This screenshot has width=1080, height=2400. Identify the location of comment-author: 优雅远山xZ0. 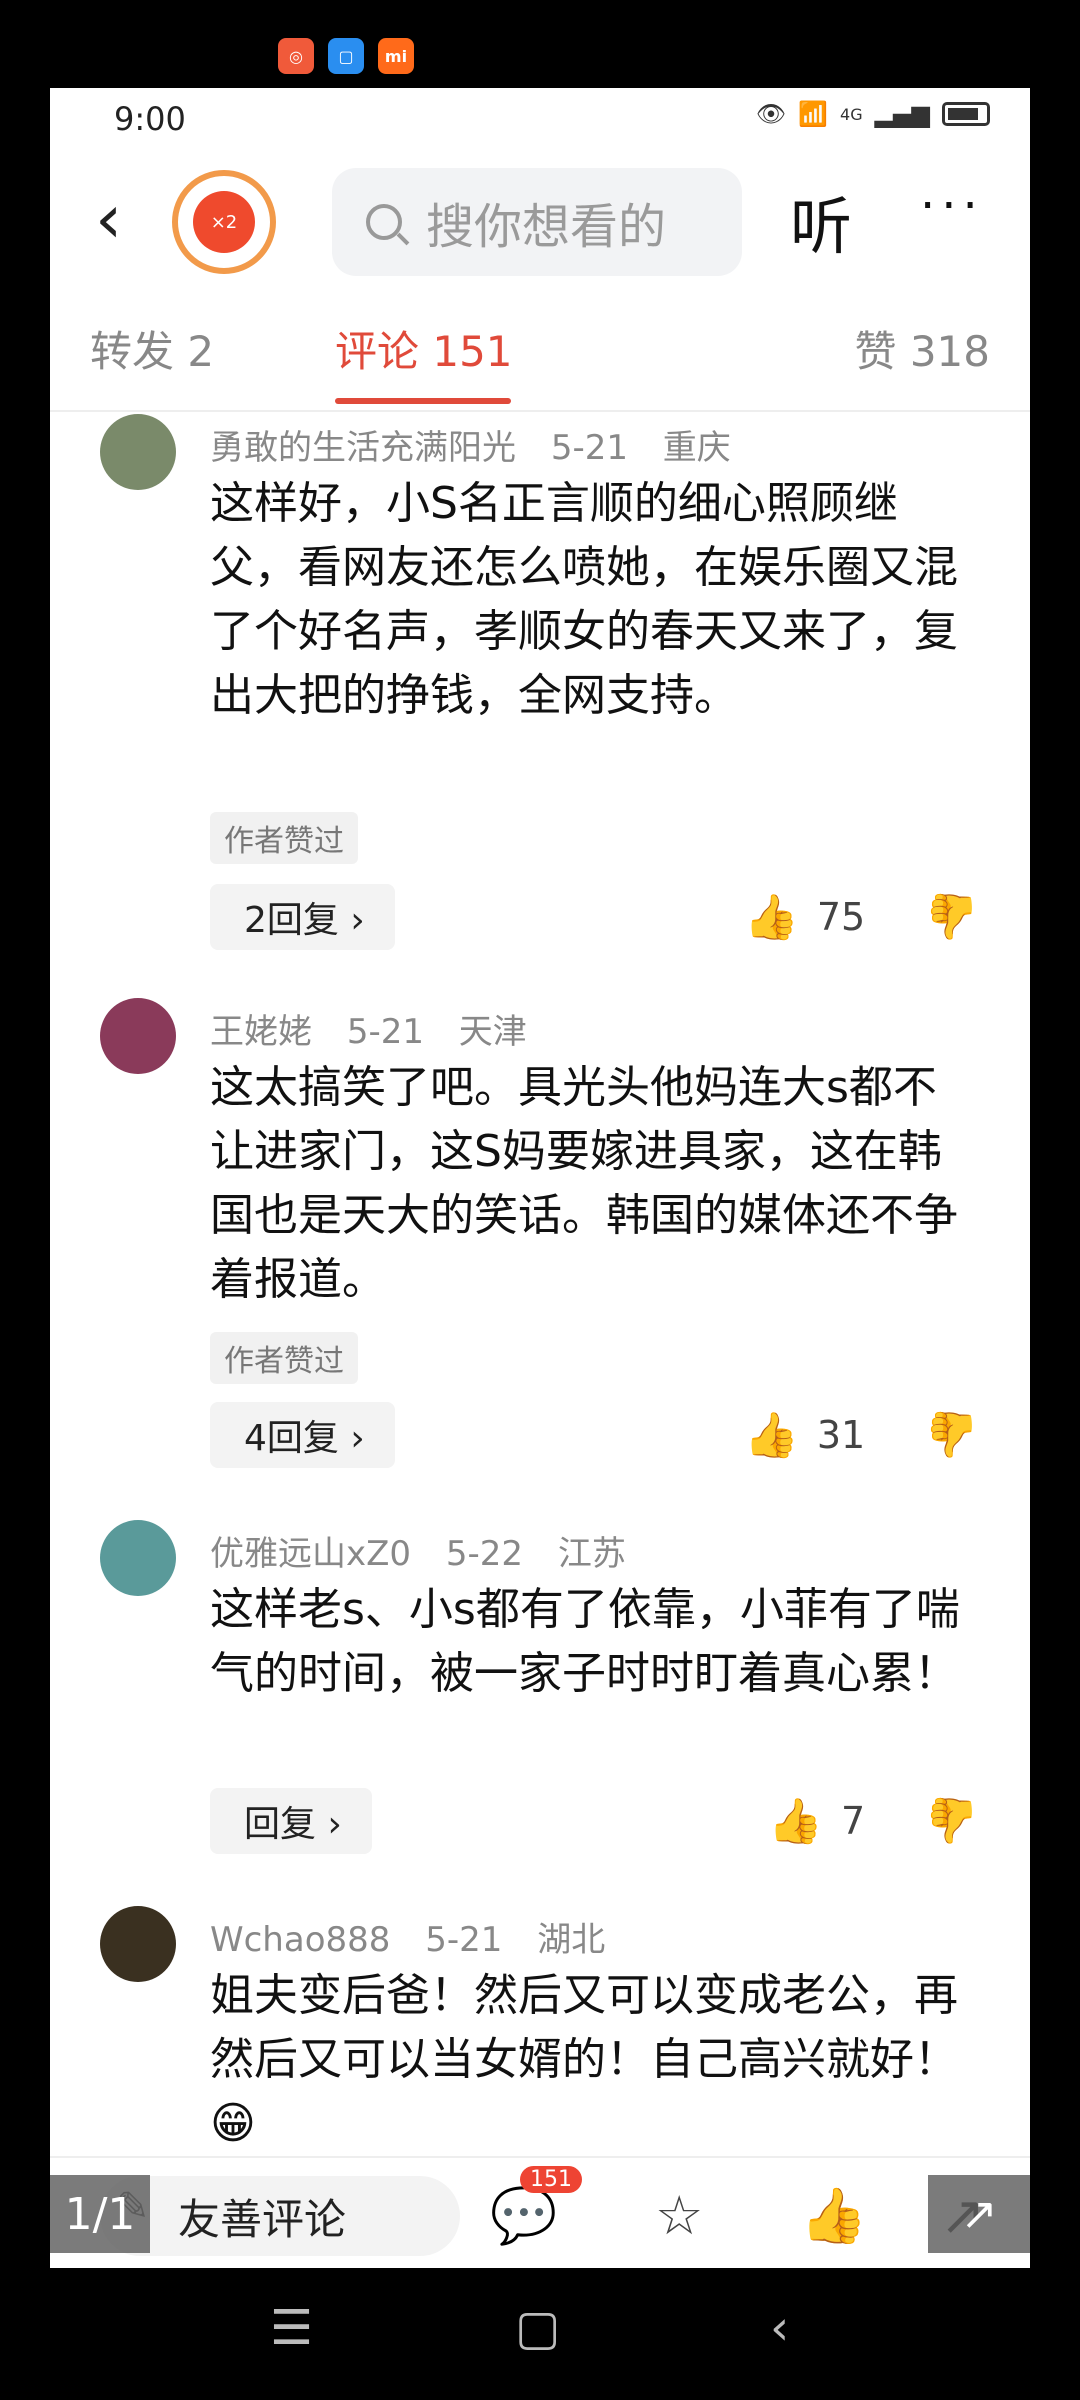
(310, 1554).